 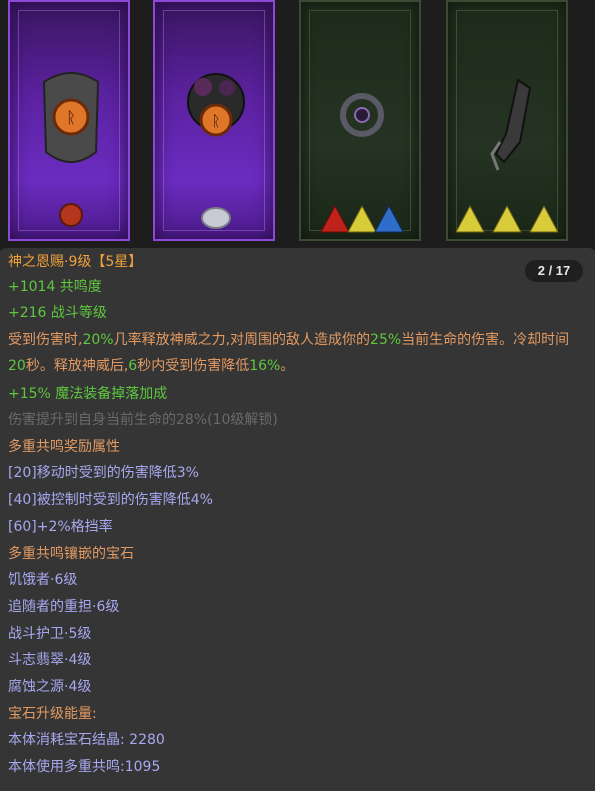 I want to click on resonance-reward-item: [60]+2%格挡率, so click(x=60, y=527).